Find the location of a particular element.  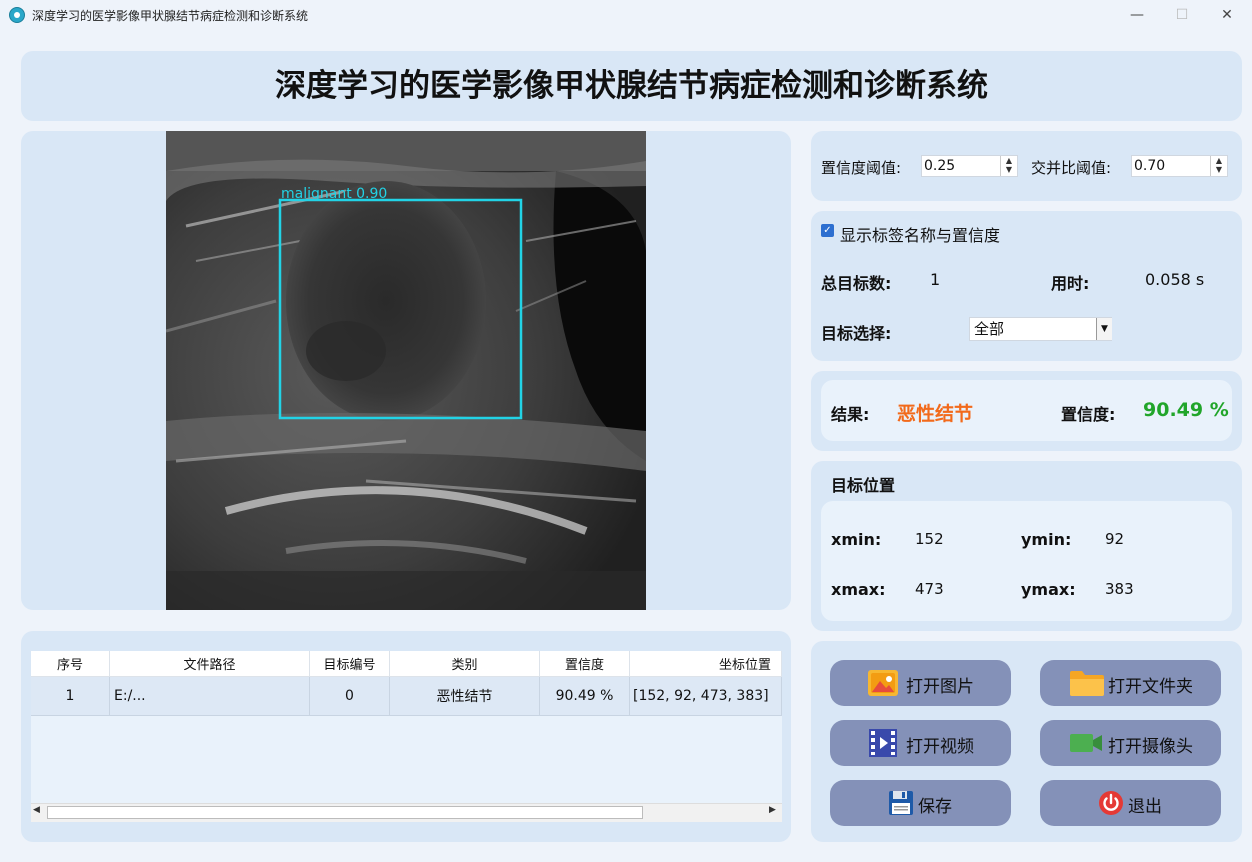

show-labels-checkbox: ✓ is located at coordinates (827, 230).